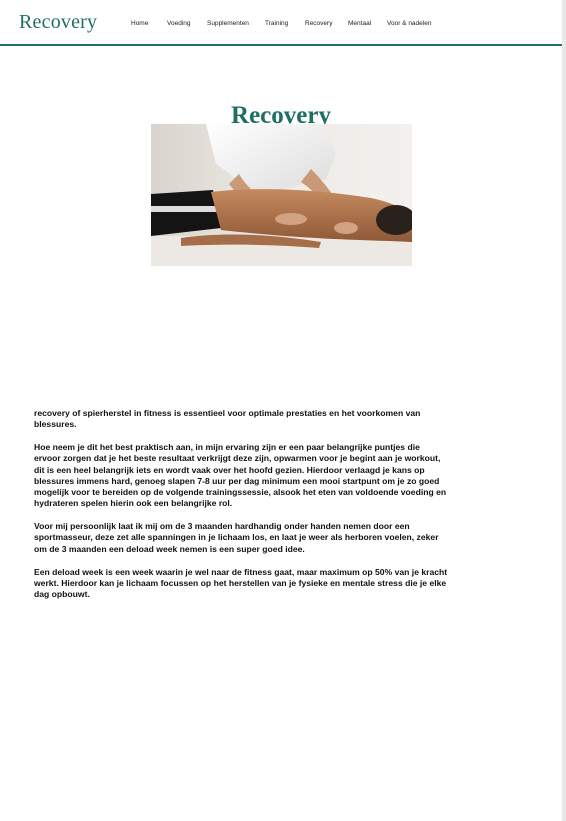  Describe the element at coordinates (409, 23) in the screenshot. I see `nav-item-voor-nadelen: Voor & nadelen` at that location.